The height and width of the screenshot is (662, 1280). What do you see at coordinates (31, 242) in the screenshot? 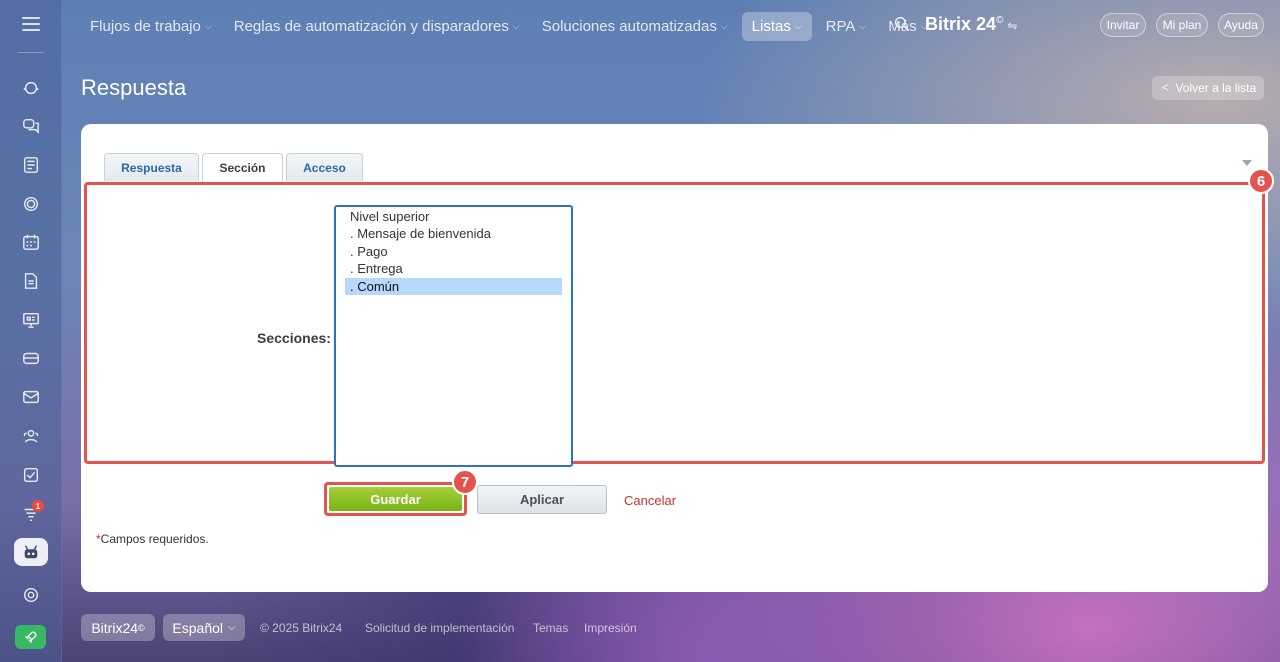
I see `calendar-icon` at bounding box center [31, 242].